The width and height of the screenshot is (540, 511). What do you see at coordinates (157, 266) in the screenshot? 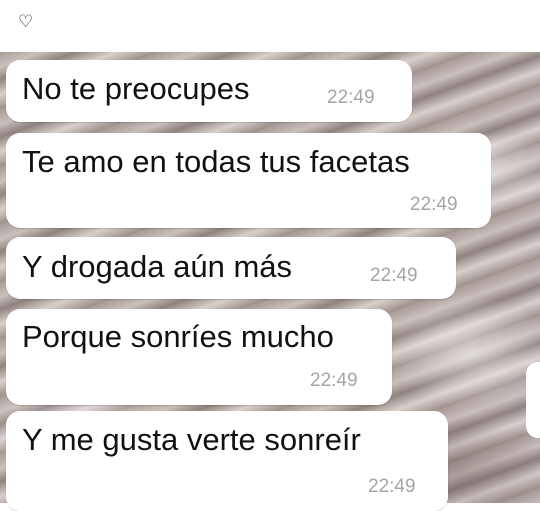
I see `message-text: Y drogada aún más` at bounding box center [157, 266].